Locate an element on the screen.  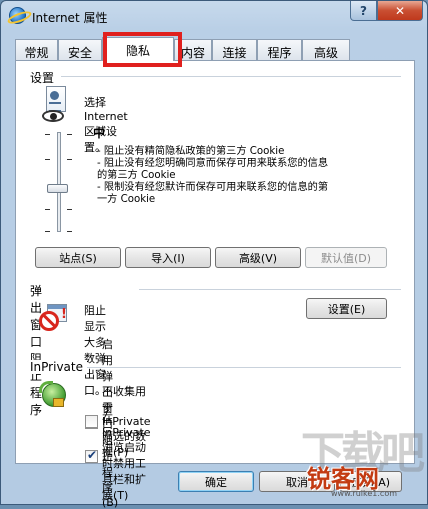
document-icon is located at coordinates (56, 99).